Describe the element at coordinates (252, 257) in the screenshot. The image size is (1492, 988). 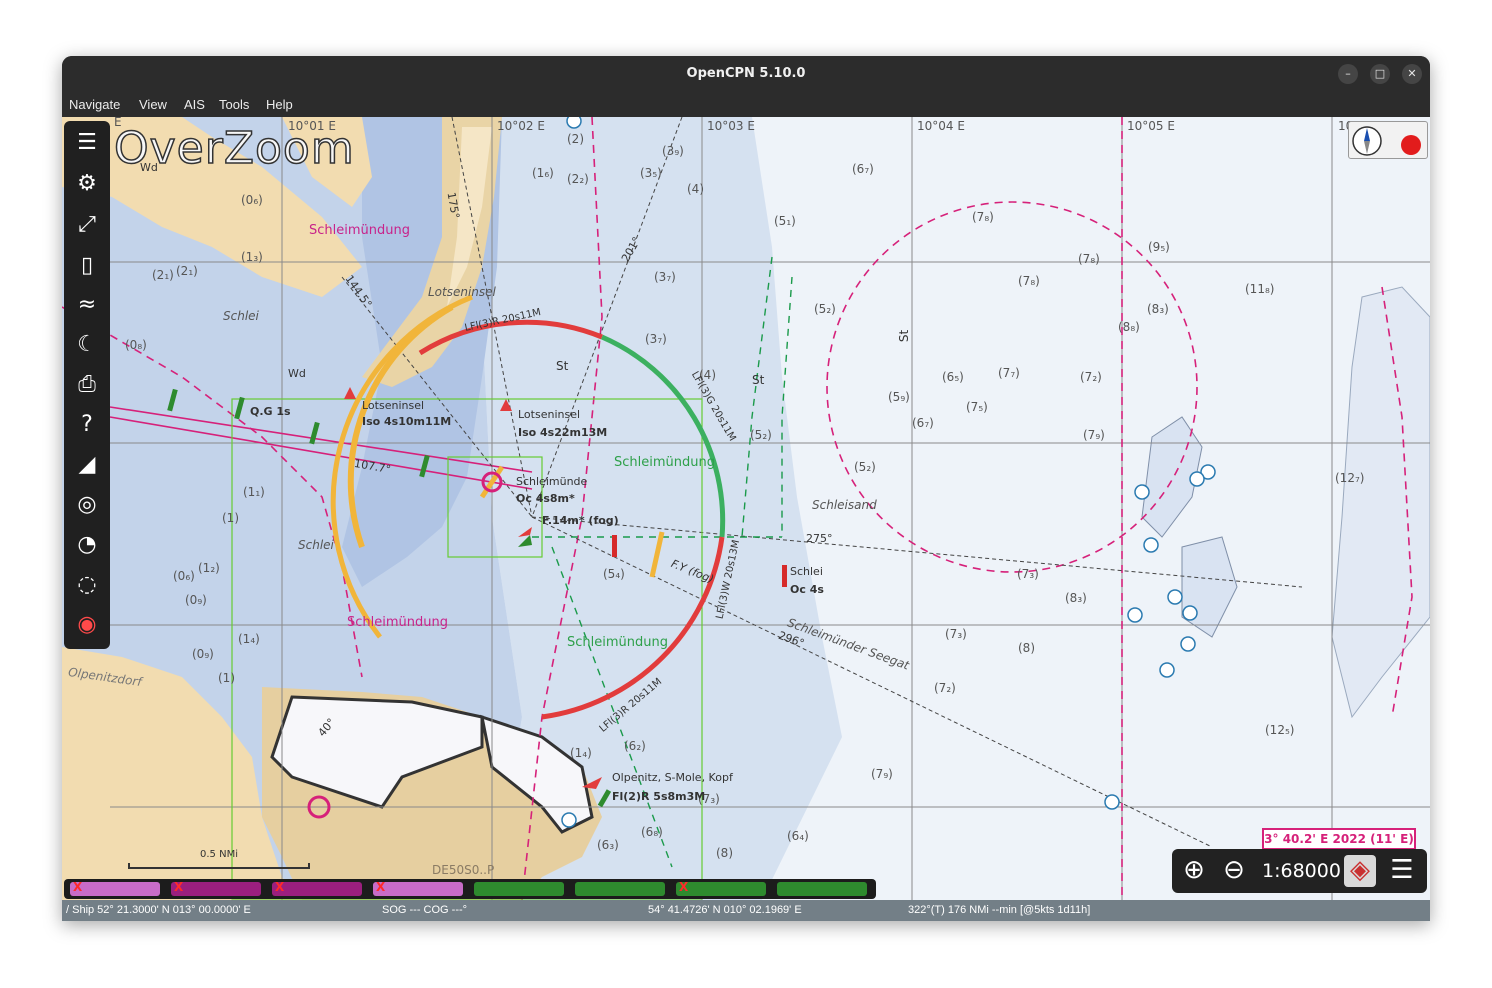
I see `svg-text: (1₃)` at that location.